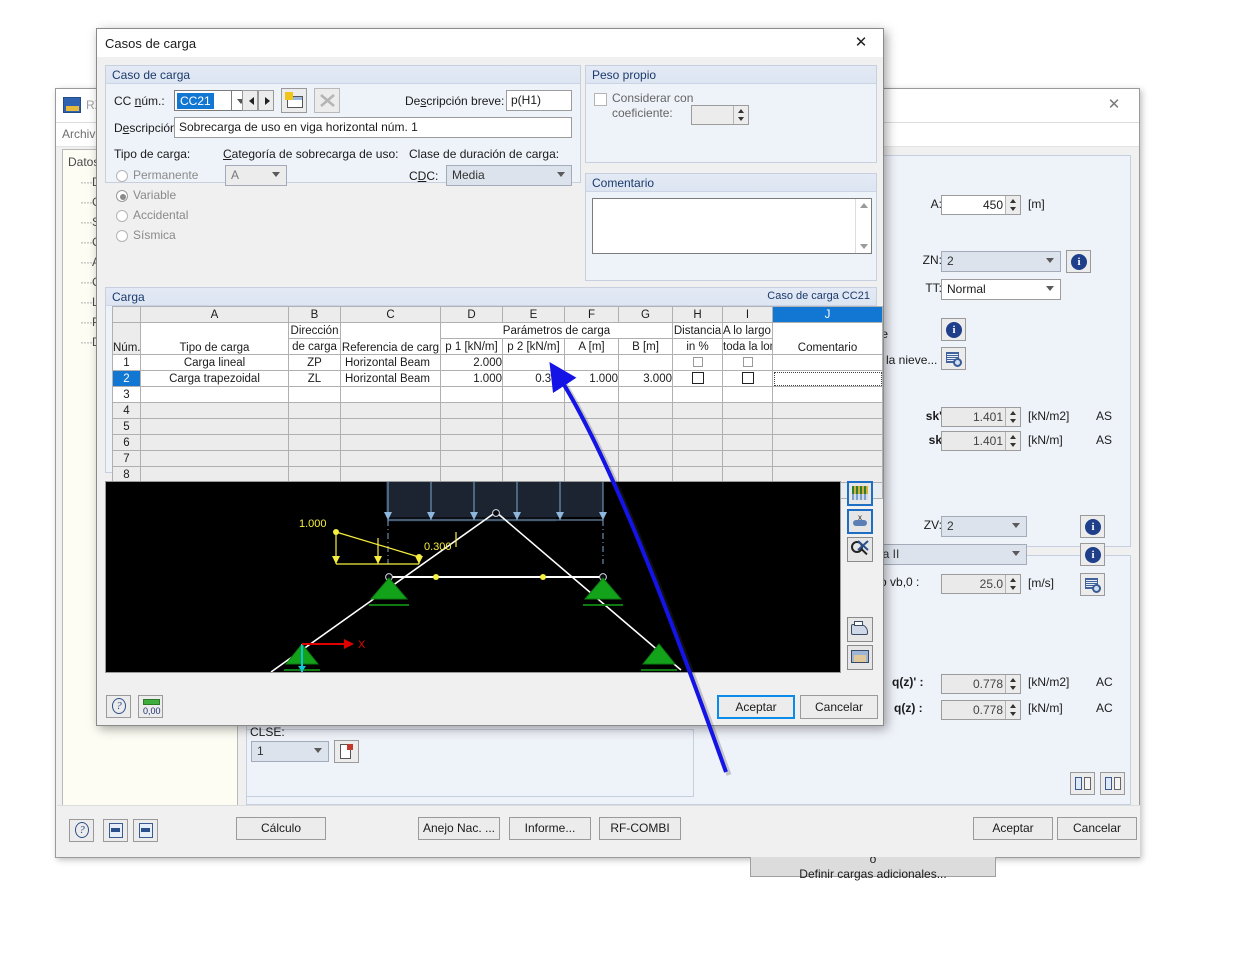 This screenshot has height=969, width=1234. What do you see at coordinates (1114, 105) in the screenshot?
I see `close-icon: ✕` at bounding box center [1114, 105].